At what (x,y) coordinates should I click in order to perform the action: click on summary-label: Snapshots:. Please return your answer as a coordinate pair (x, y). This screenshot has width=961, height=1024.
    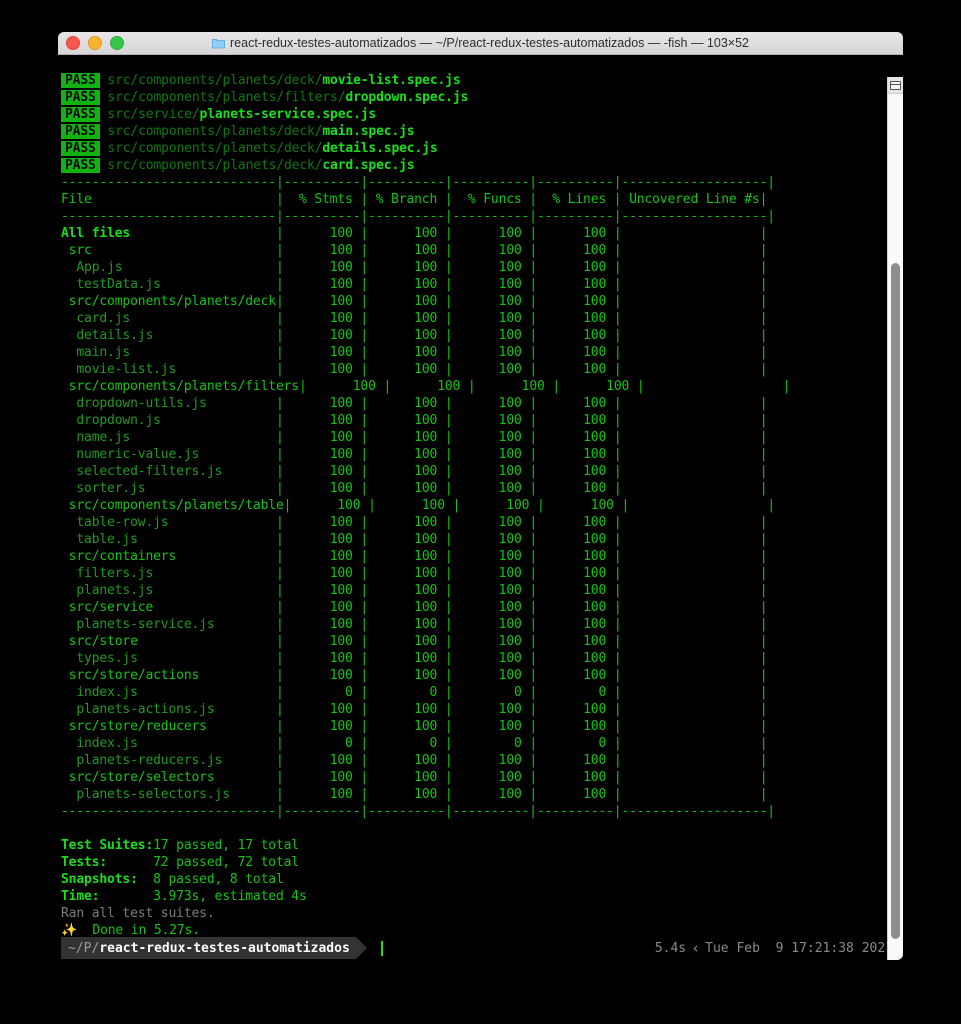
    Looking at the image, I should click on (107, 879).